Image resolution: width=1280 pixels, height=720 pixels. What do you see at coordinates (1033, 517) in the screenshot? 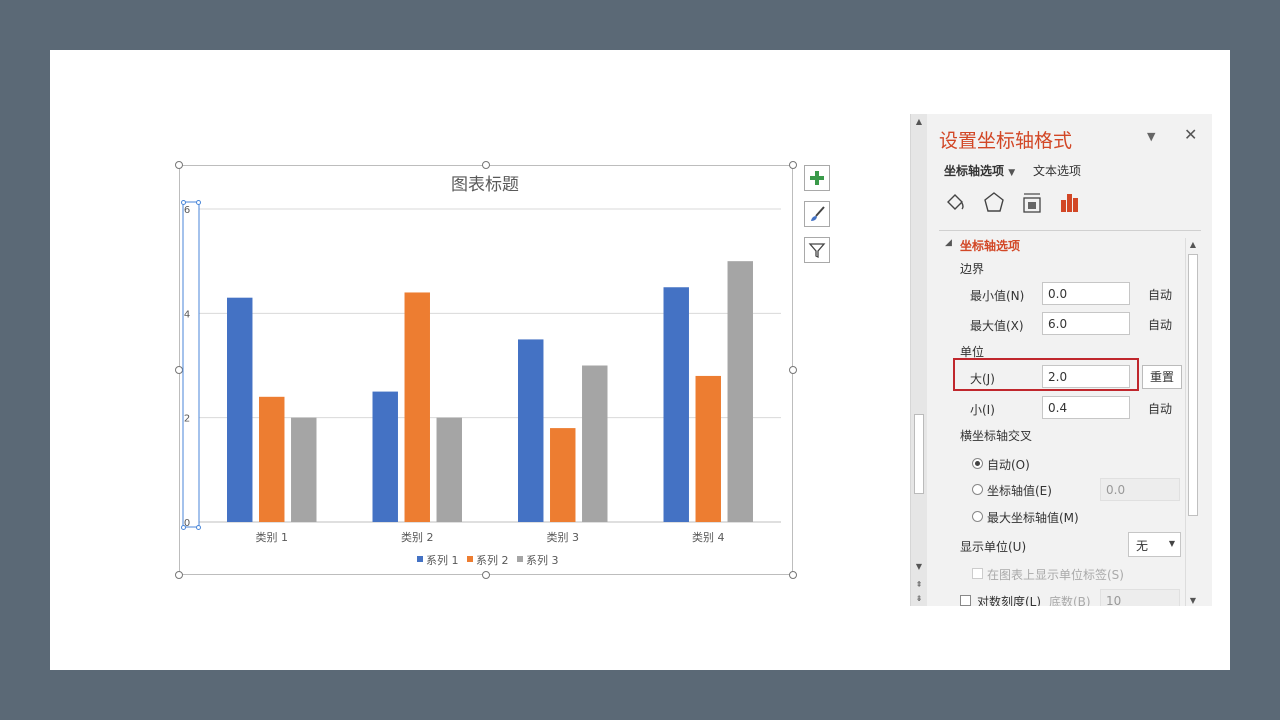
I see `crosses-max-label: 最大坐标轴值(M)` at bounding box center [1033, 517].